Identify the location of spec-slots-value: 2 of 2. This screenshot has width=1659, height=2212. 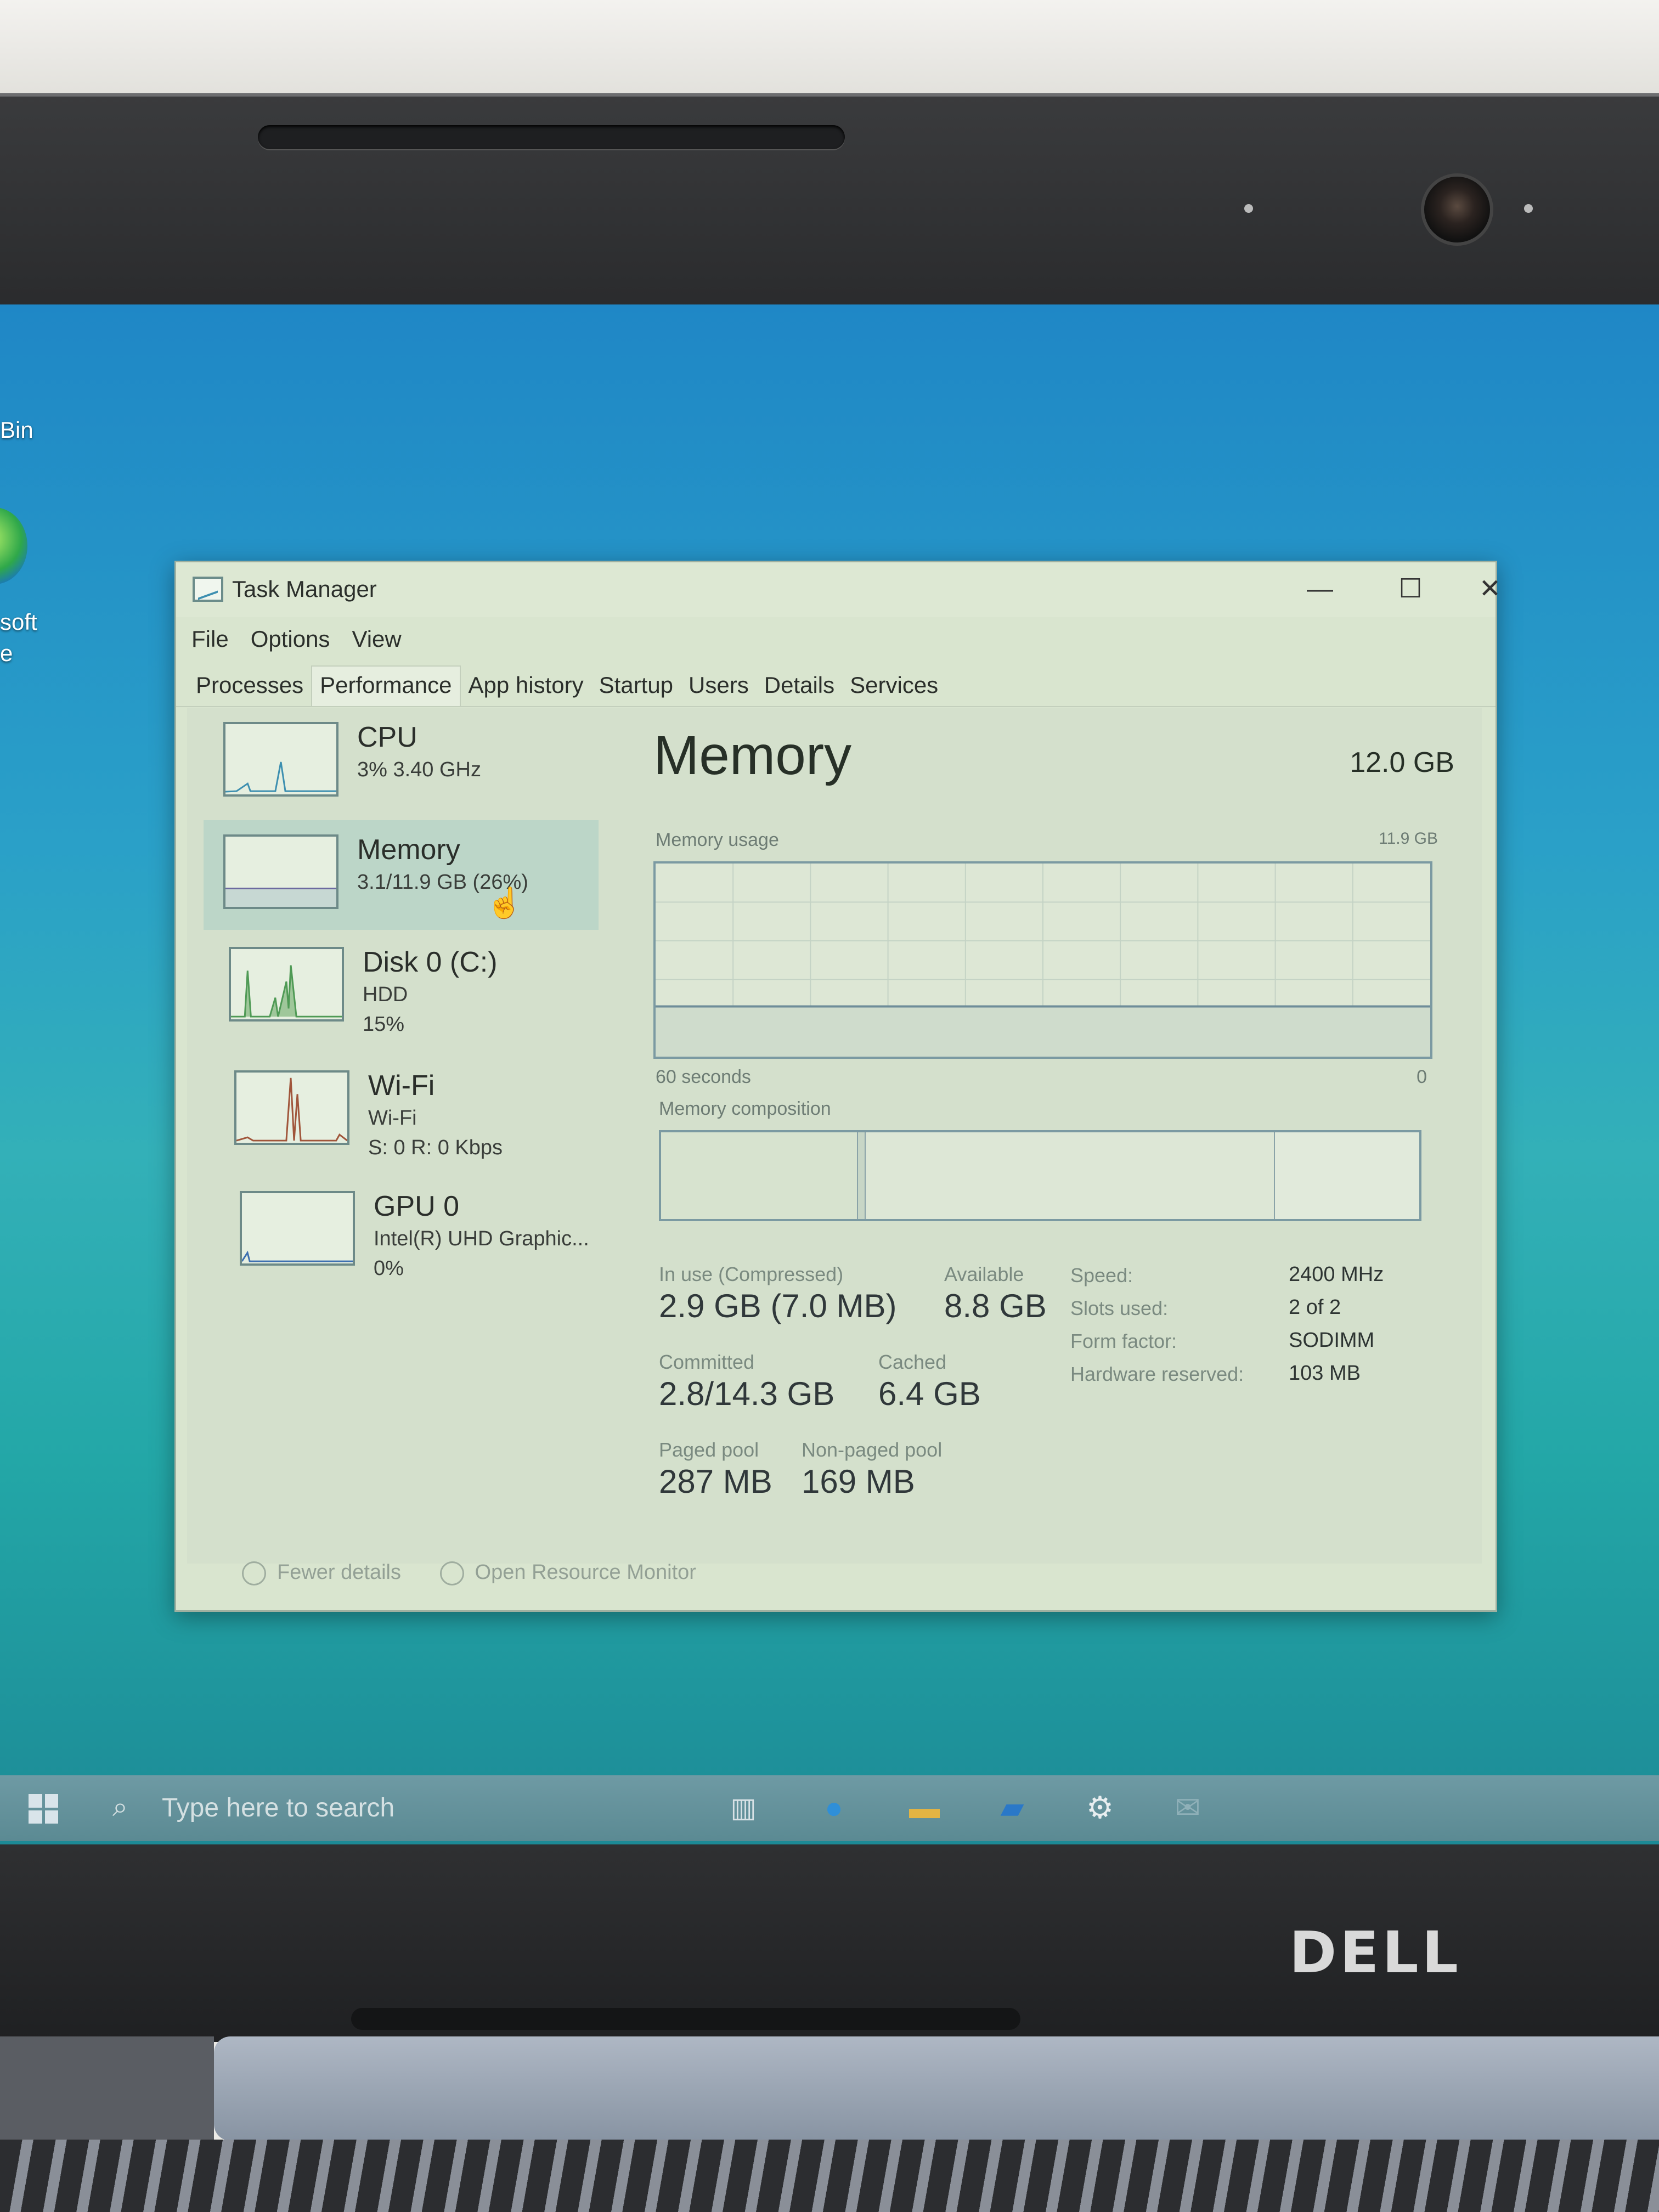
(1315, 1307).